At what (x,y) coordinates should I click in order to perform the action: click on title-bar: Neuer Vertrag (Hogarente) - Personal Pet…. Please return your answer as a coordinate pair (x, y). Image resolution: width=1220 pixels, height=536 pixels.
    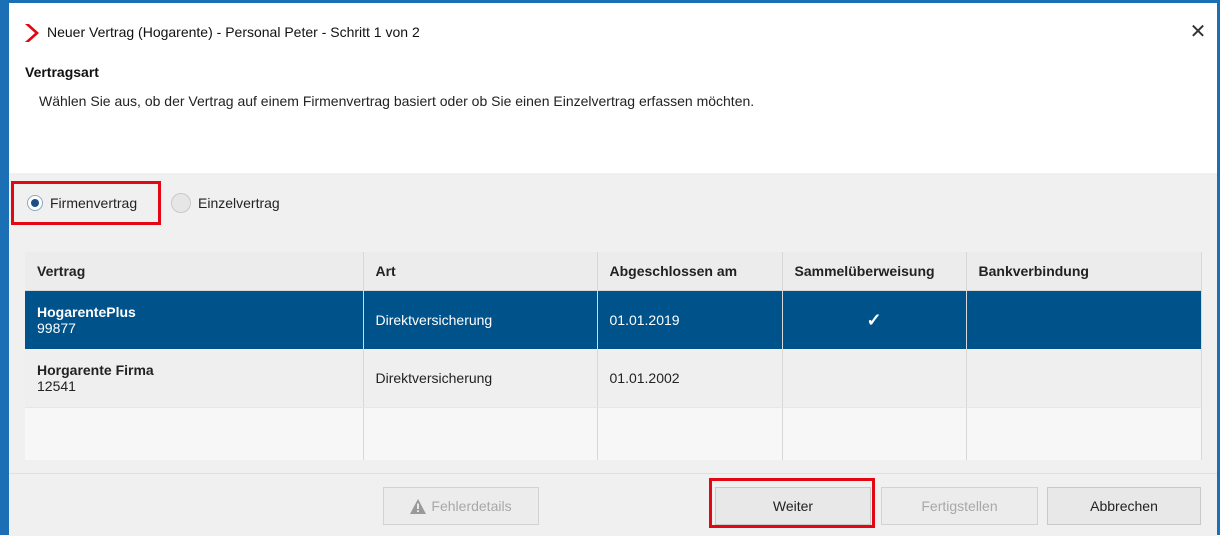
    Looking at the image, I should click on (613, 29).